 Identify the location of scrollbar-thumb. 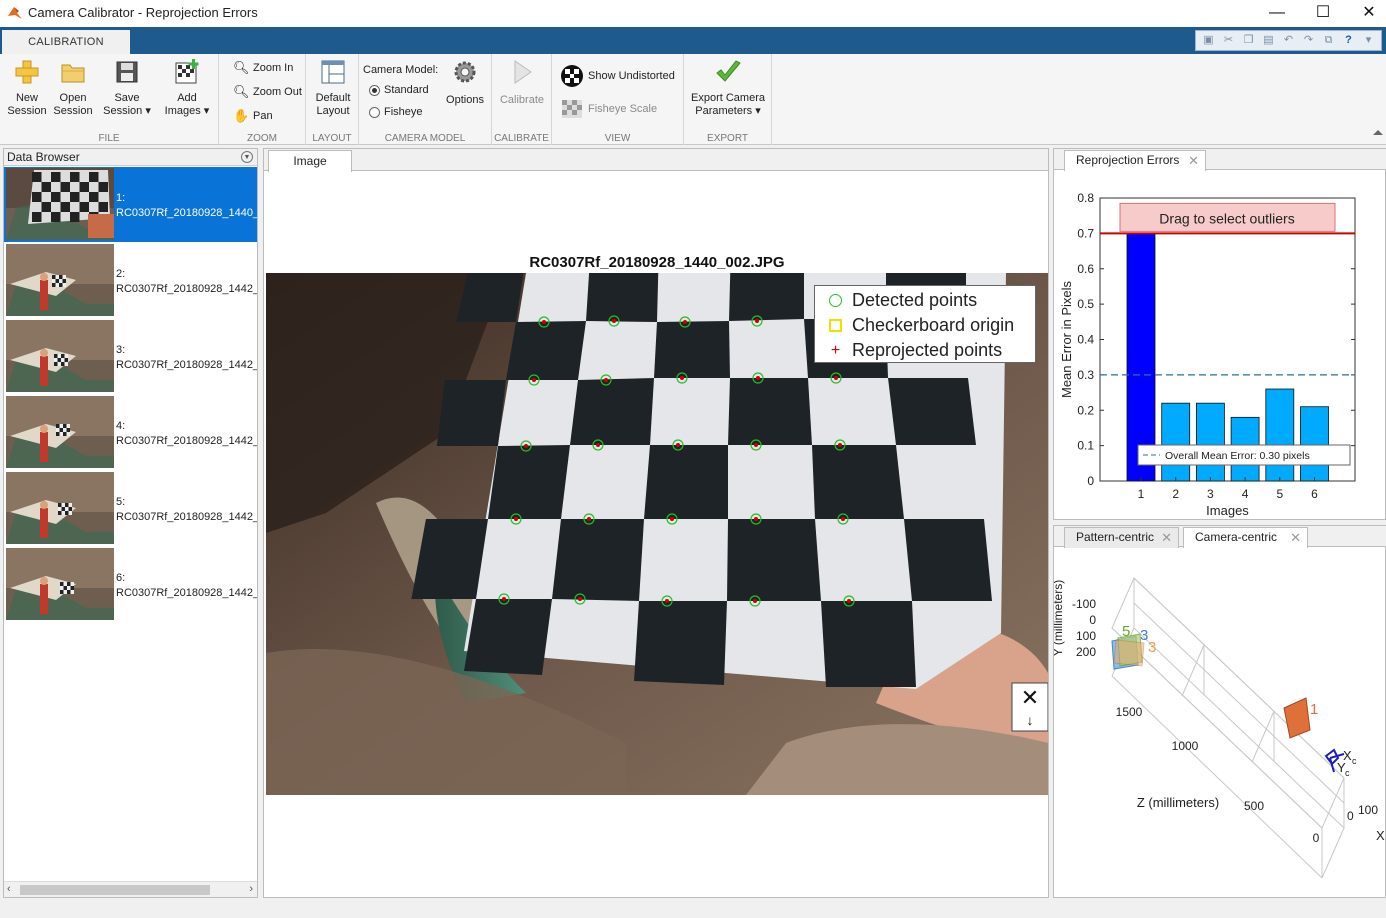
(115, 890).